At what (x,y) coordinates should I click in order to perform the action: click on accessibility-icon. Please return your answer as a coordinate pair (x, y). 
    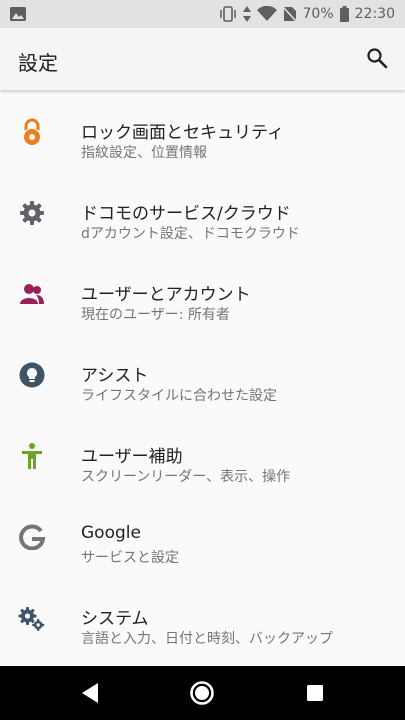
    Looking at the image, I should click on (32, 456).